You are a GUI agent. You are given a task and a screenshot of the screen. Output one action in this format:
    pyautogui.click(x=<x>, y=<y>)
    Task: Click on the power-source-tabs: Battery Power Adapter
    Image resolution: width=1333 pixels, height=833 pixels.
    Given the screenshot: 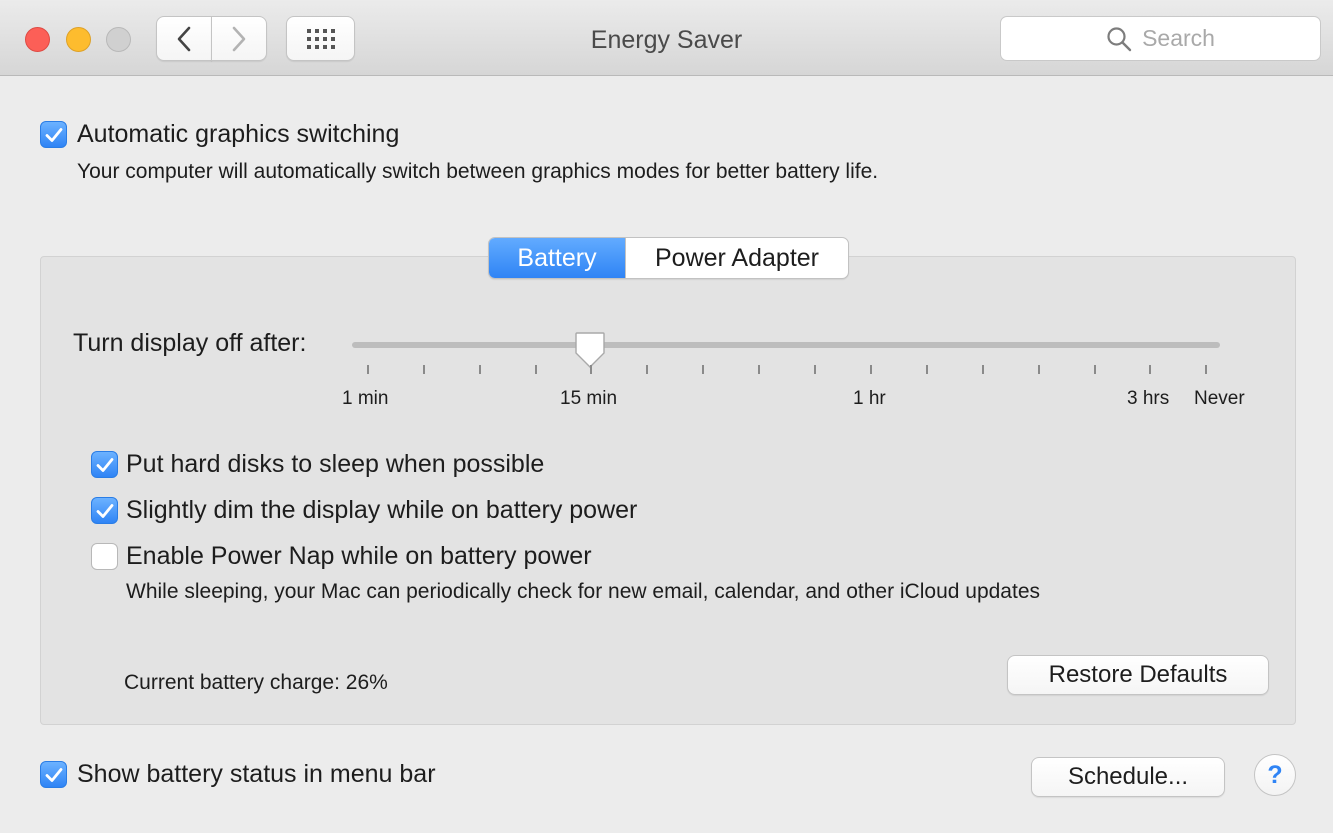 What is the action you would take?
    pyautogui.click(x=668, y=258)
    